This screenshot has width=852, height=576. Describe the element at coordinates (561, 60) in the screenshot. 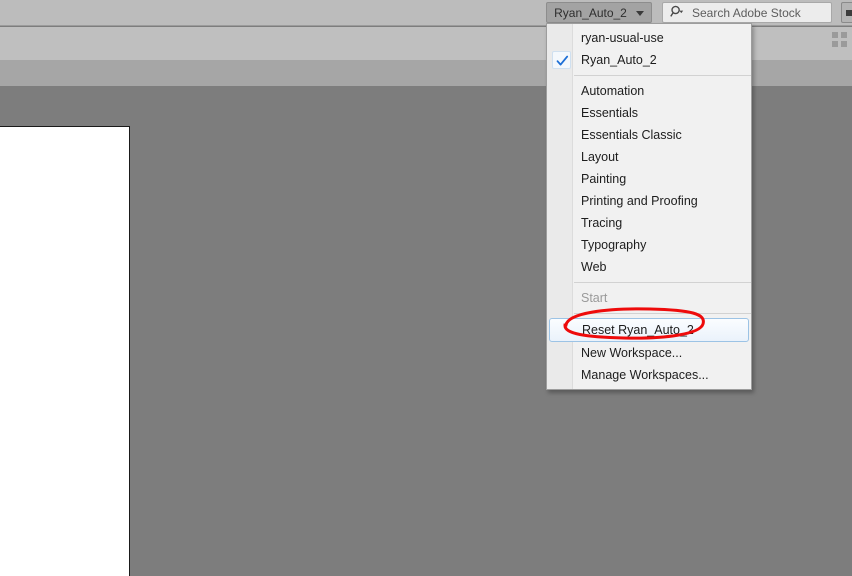

I see `check-icon` at that location.